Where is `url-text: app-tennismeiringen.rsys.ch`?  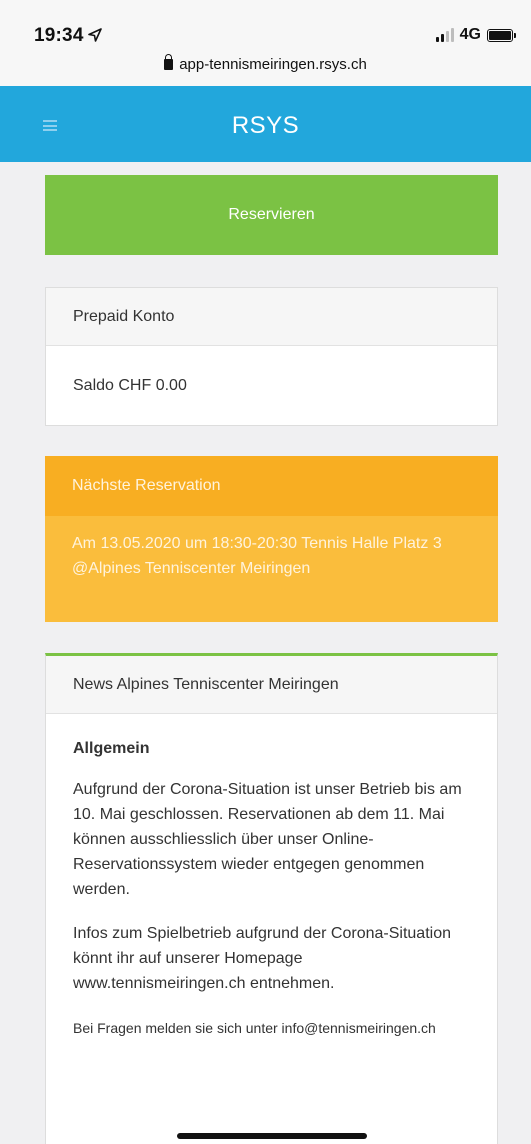
url-text: app-tennismeiringen.rsys.ch is located at coordinates (273, 64).